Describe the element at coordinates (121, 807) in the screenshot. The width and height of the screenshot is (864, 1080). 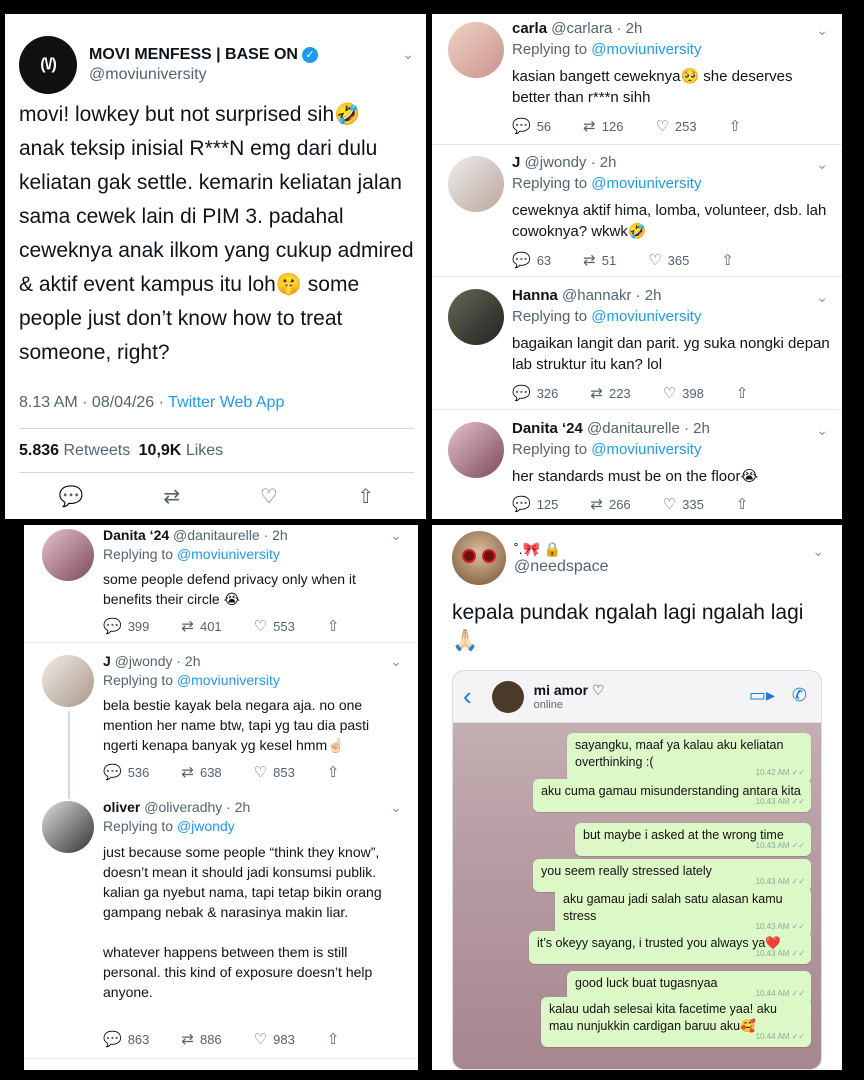
I see `reply-author-name: oliver` at that location.